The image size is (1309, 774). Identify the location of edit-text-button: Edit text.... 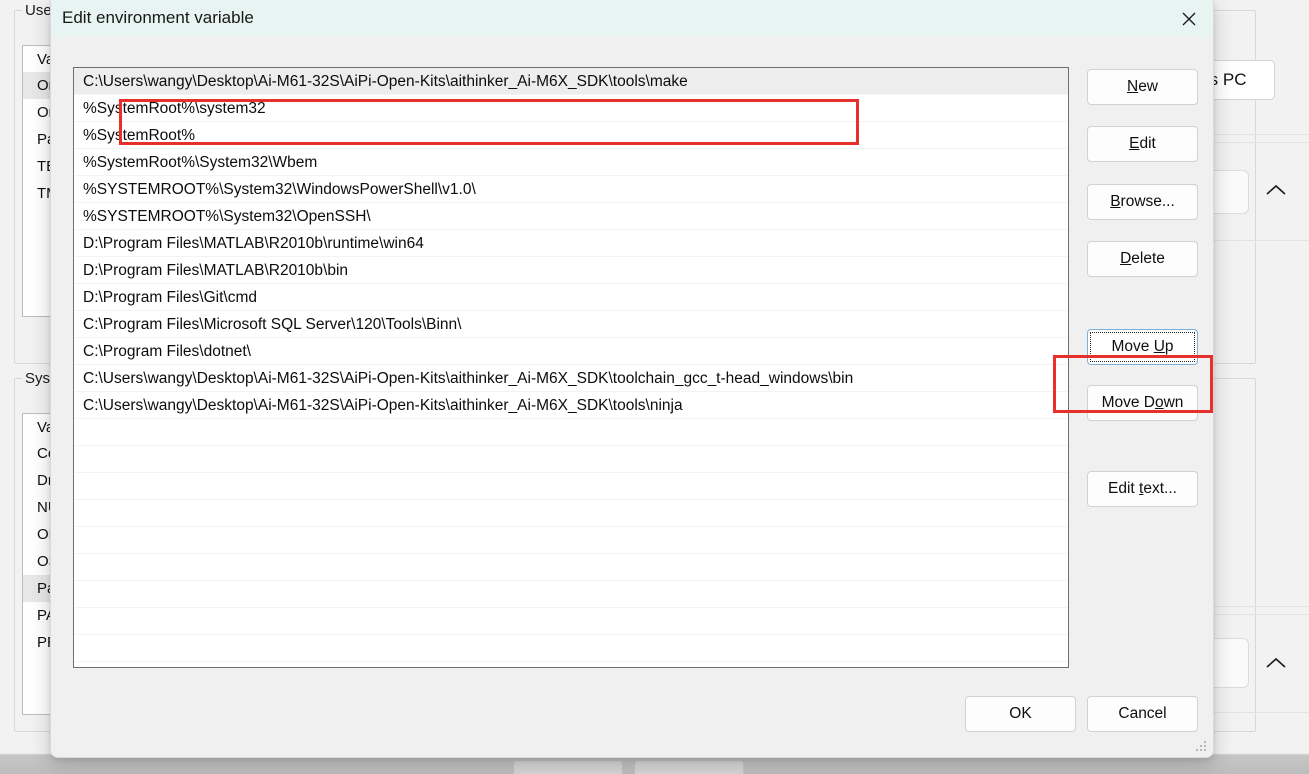
(1142, 489).